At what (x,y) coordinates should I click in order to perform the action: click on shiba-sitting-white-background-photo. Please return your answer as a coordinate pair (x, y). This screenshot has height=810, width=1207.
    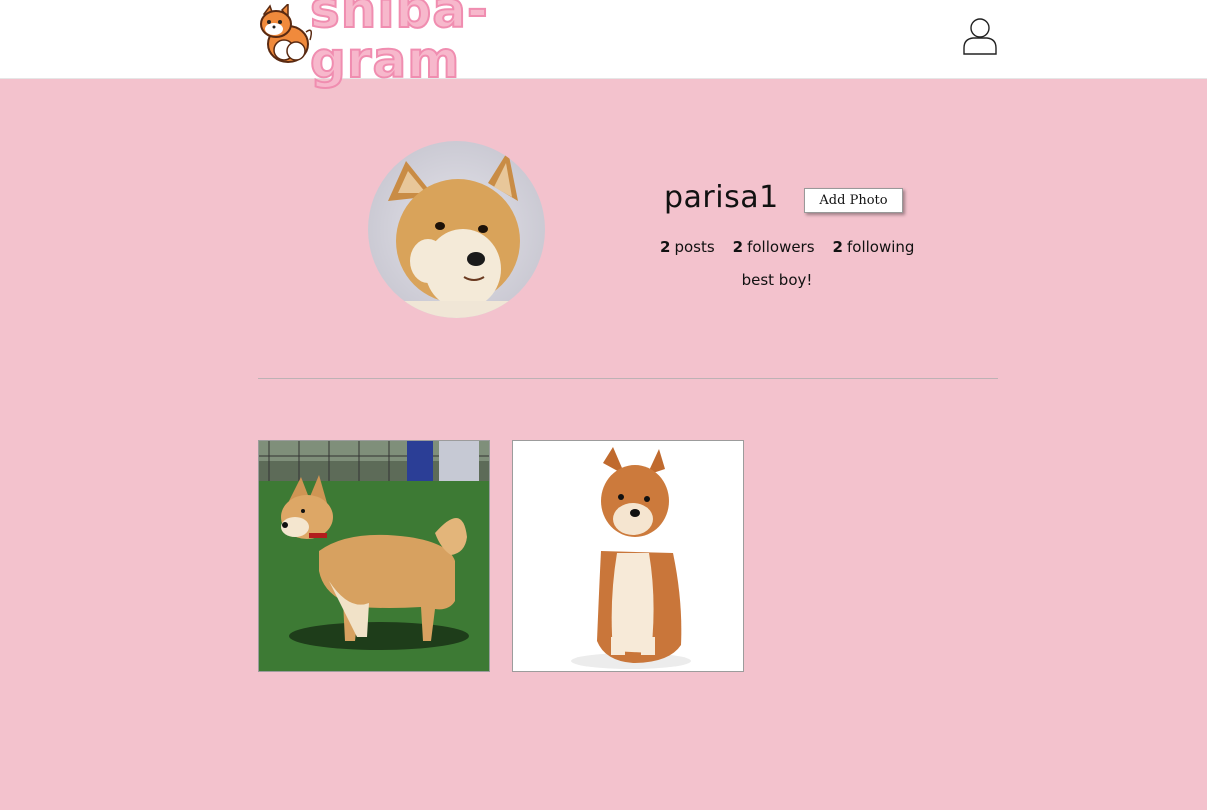
    Looking at the image, I should click on (628, 556).